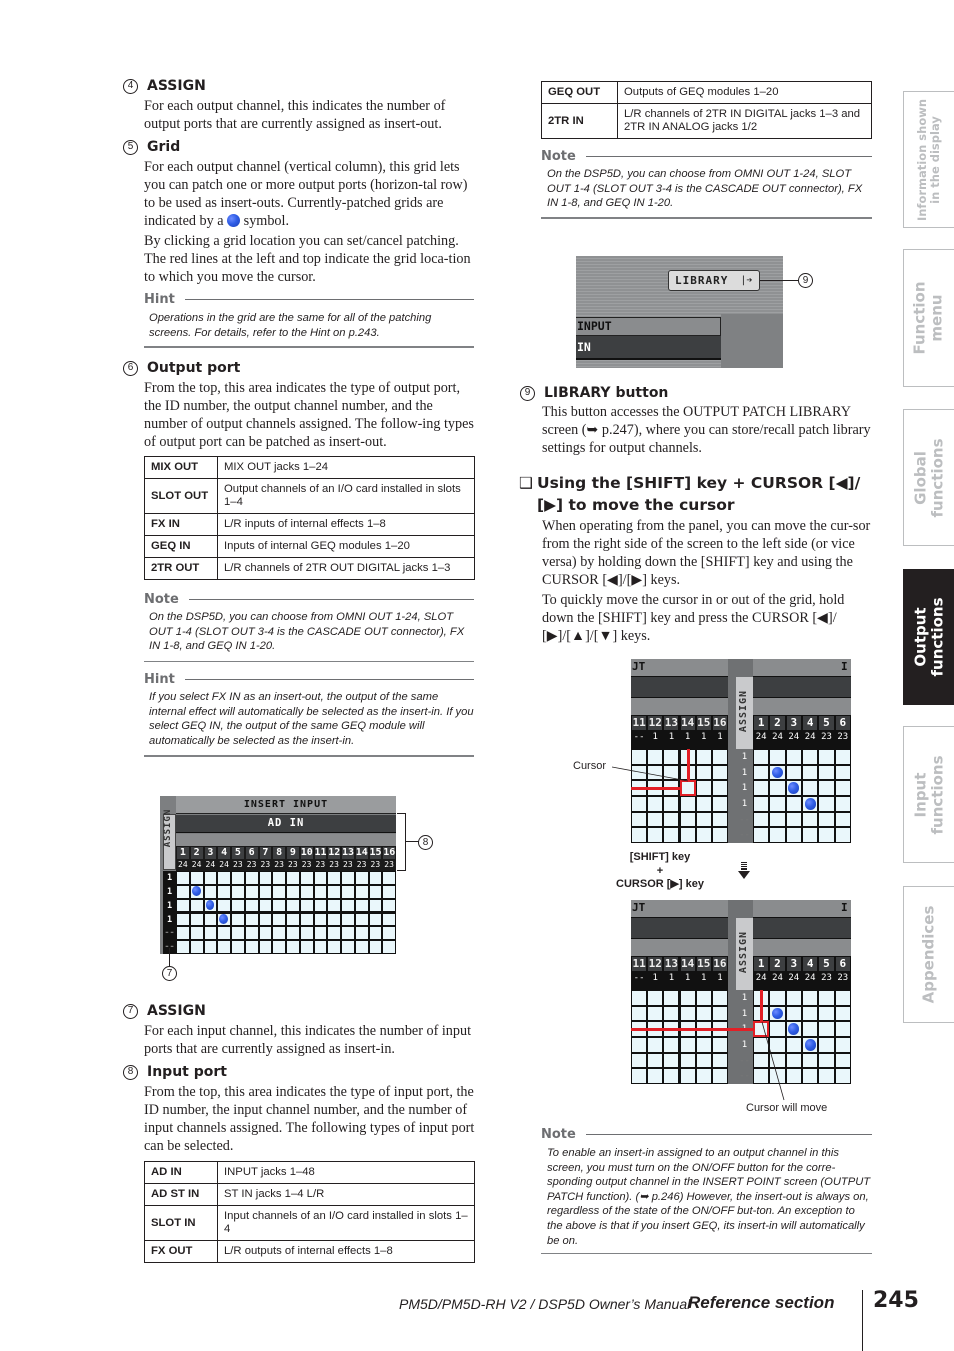 The height and width of the screenshot is (1351, 954). Describe the element at coordinates (714, 280) in the screenshot. I see `library-button: LIBRARY |➔` at that location.